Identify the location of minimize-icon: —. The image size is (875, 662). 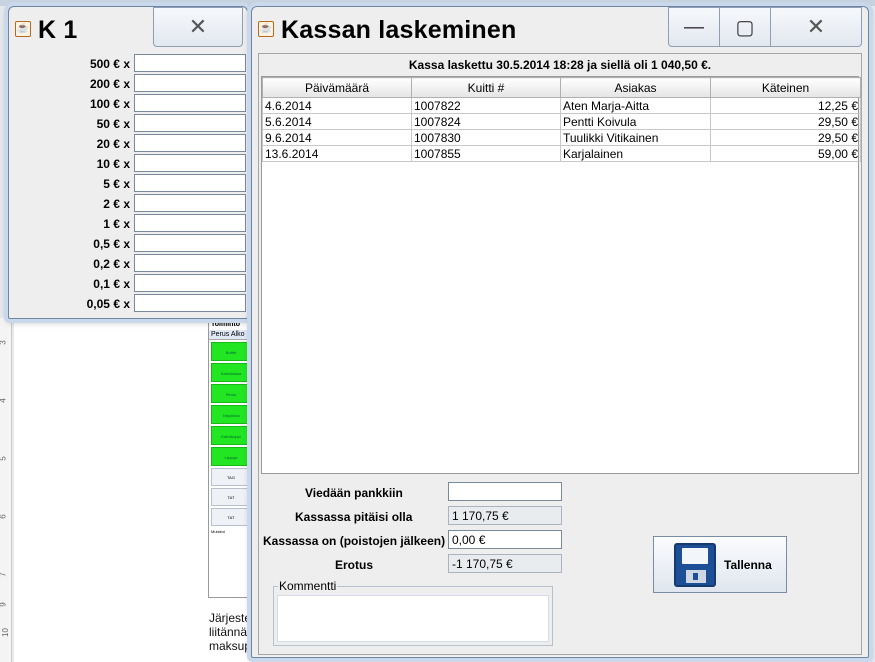
(694, 27).